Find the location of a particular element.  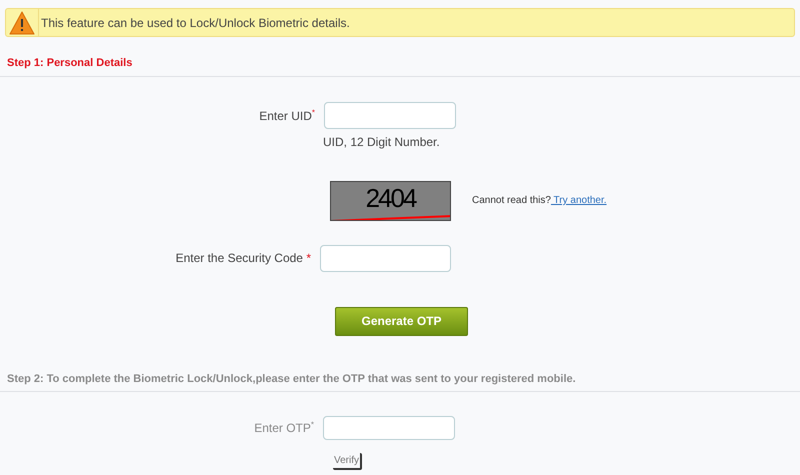

security-code-field is located at coordinates (385, 258).